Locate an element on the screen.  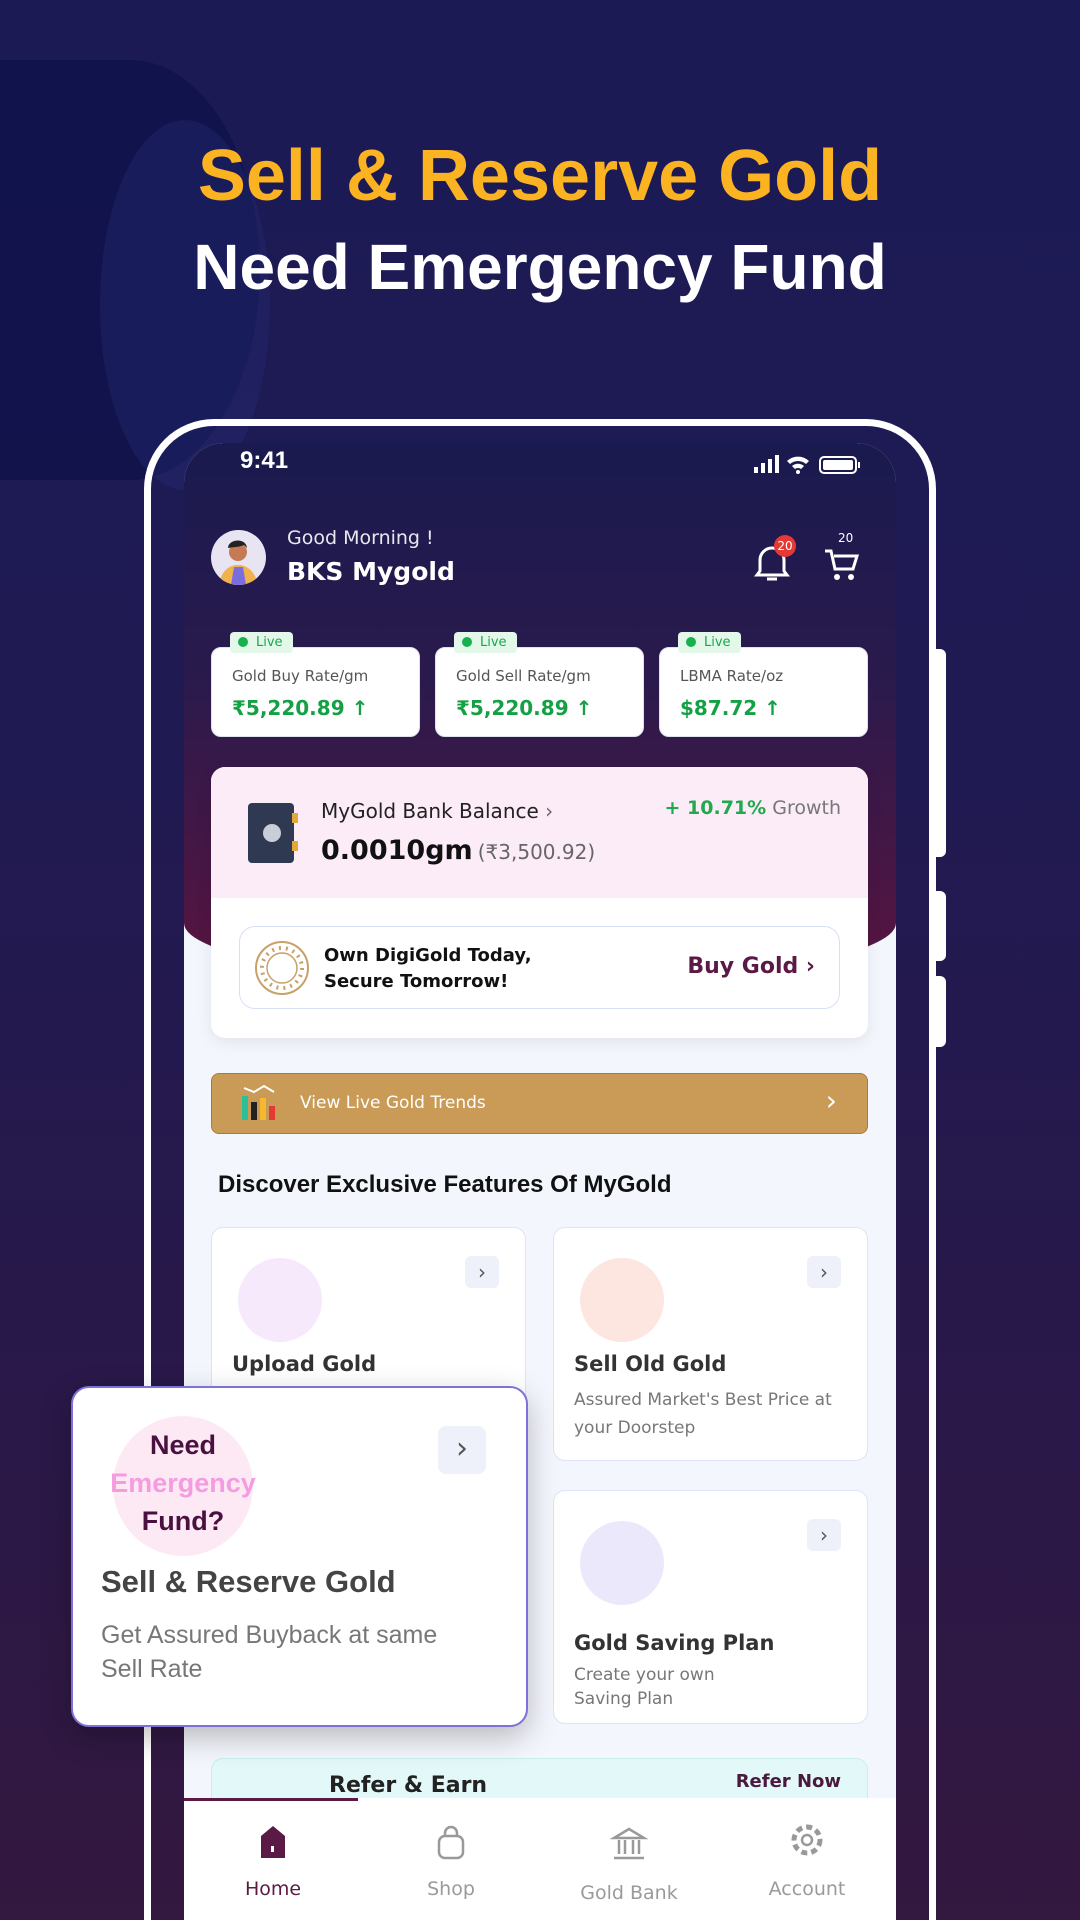
avatar is located at coordinates (238, 557).